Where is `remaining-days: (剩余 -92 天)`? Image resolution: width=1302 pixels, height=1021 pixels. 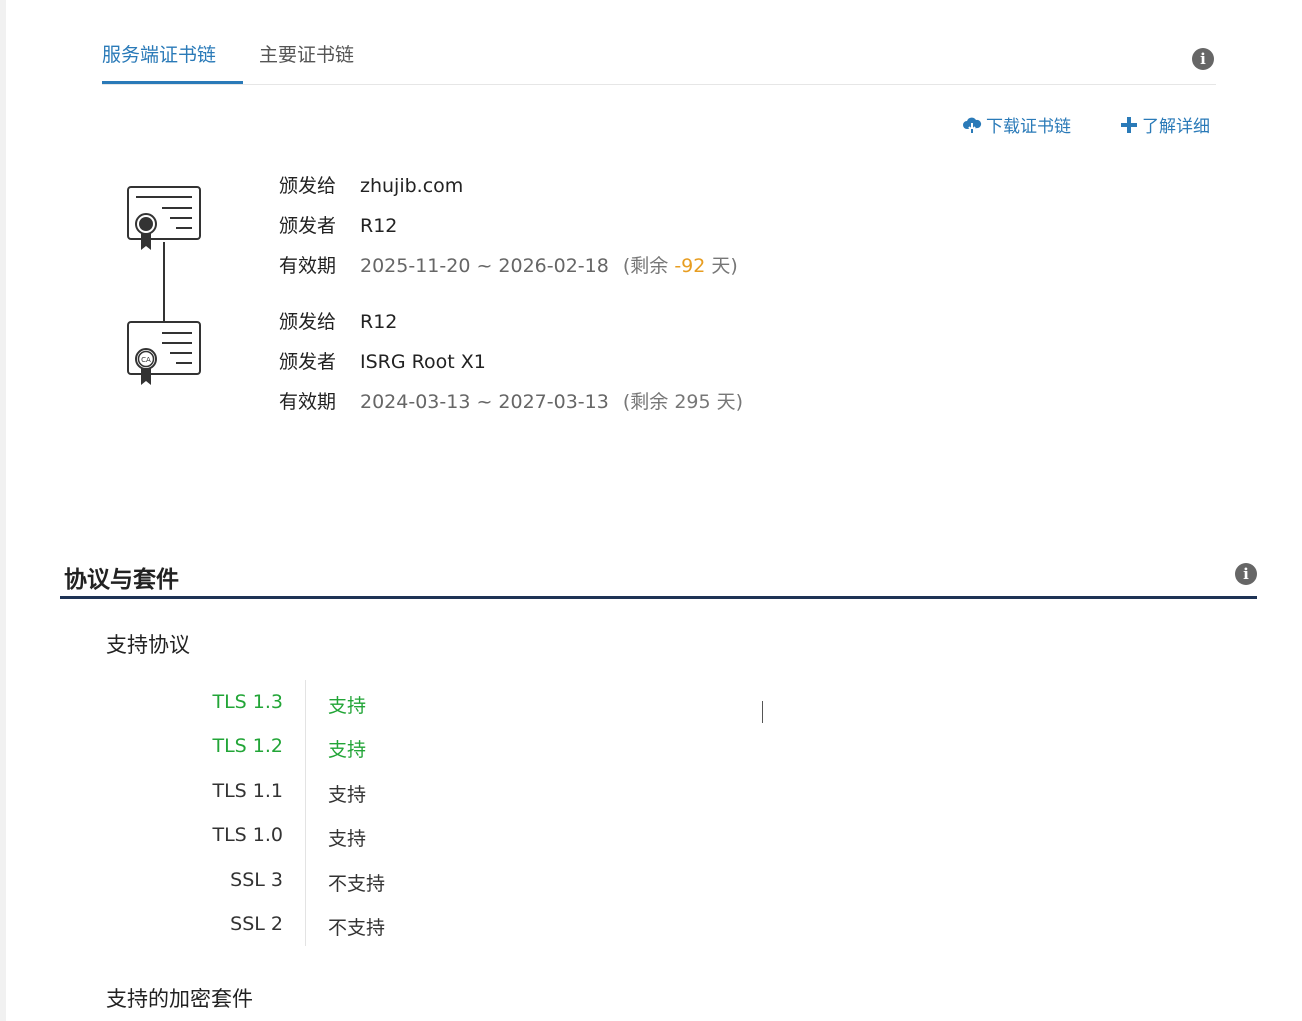
remaining-days: (剩余 -92 天) is located at coordinates (680, 266).